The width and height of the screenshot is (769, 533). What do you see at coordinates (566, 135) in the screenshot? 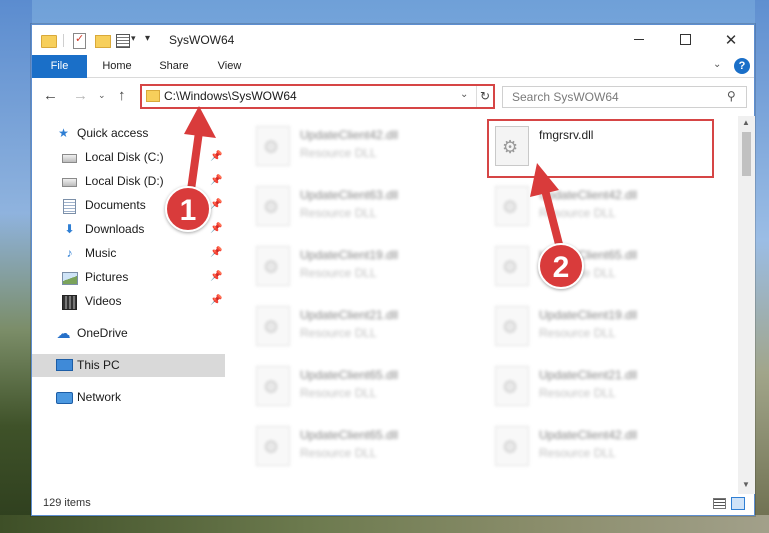
I see `file-name: fmgrsrv.dll` at bounding box center [566, 135].